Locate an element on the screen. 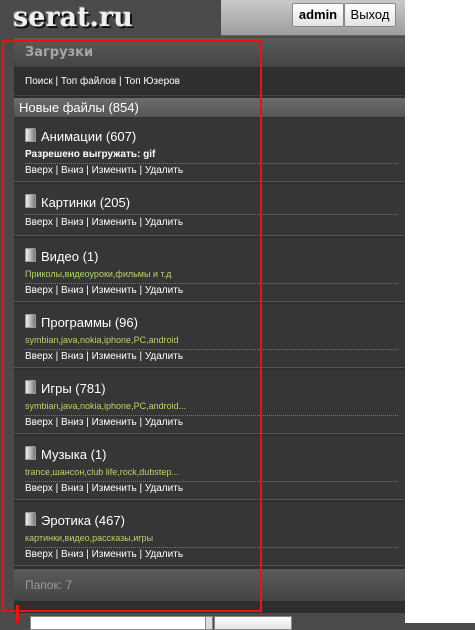  top-files-link: Топ файлов is located at coordinates (88, 81).